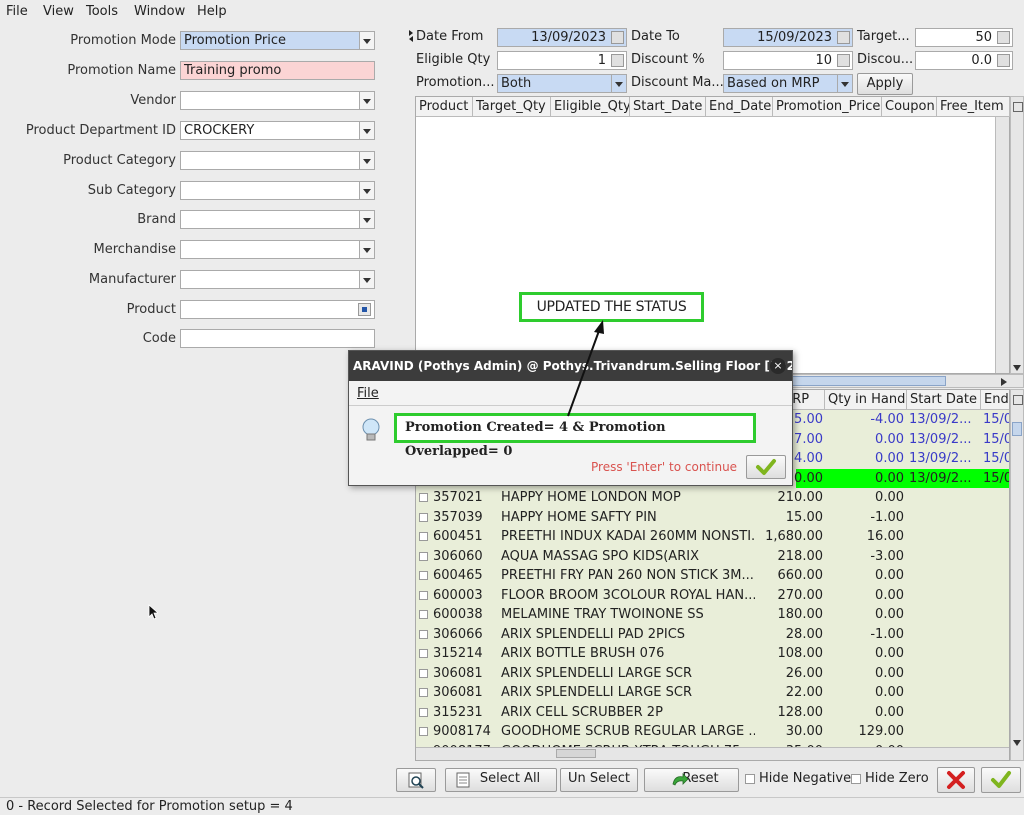 This screenshot has width=1024, height=815. What do you see at coordinates (788, 60) in the screenshot?
I see `discount-pct-input: 10` at bounding box center [788, 60].